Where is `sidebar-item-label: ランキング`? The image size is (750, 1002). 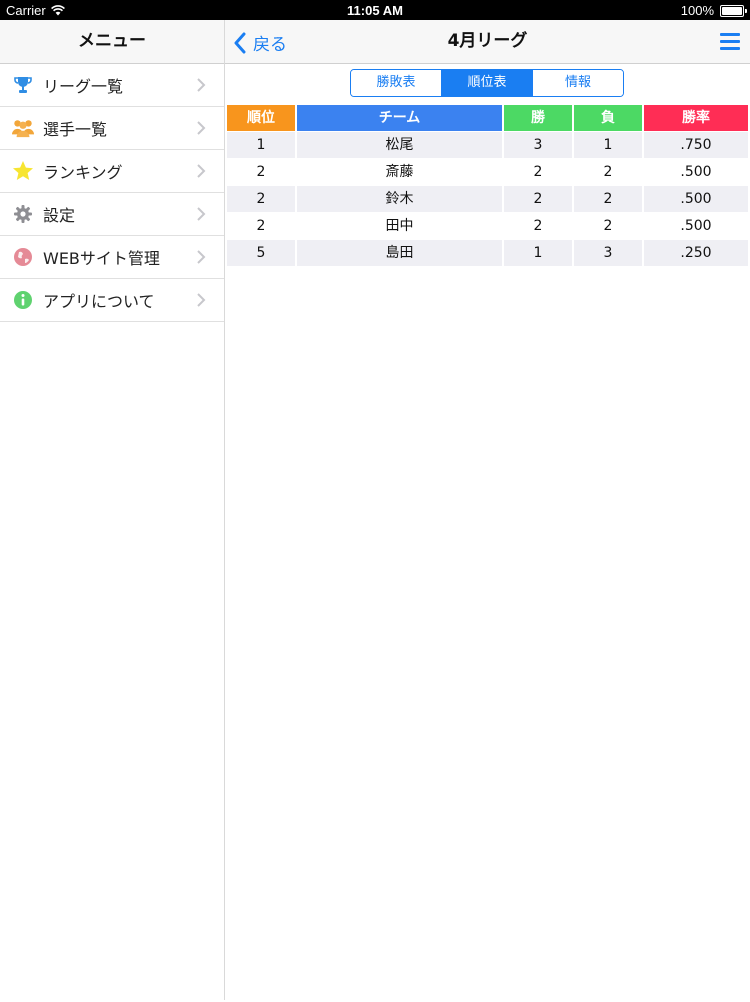
sidebar-item-label: ランキング is located at coordinates (83, 172).